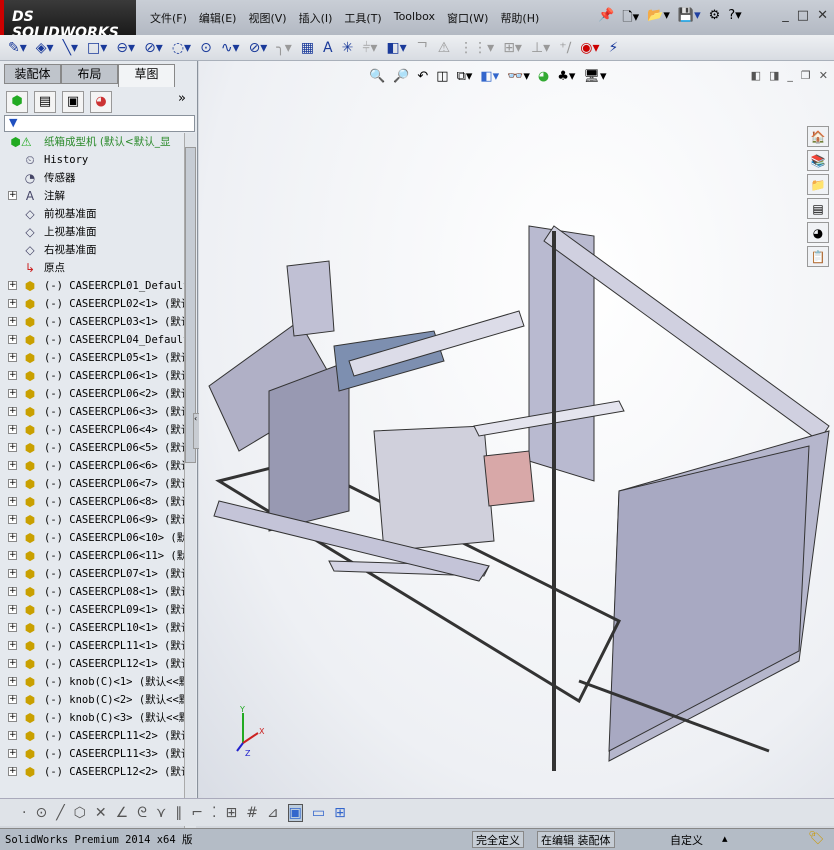 This screenshot has width=834, height=850. Describe the element at coordinates (396, 48) in the screenshot. I see `convert-entities-icon: ◧▾` at that location.